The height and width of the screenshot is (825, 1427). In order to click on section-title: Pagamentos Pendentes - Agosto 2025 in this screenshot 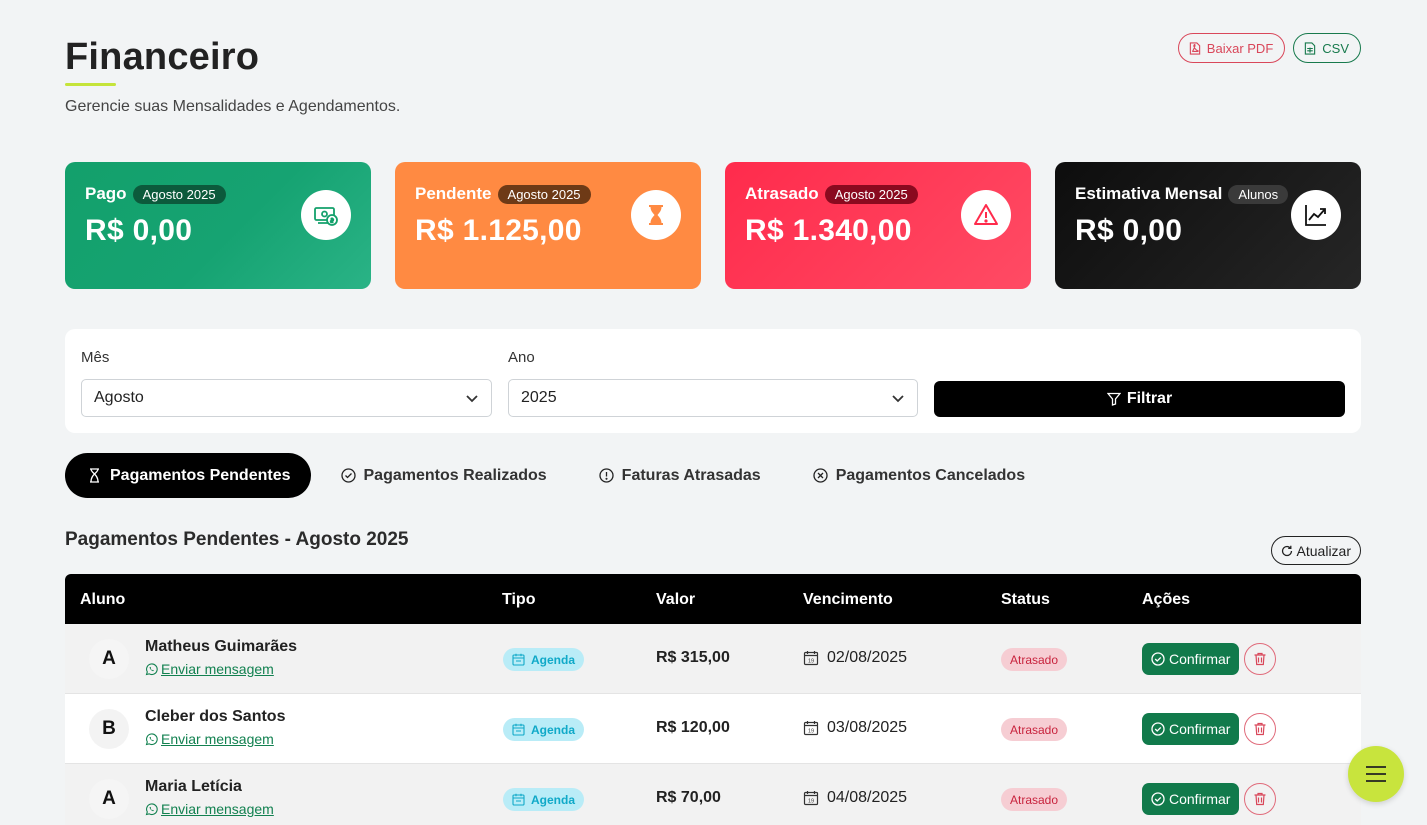, I will do `click(237, 539)`.